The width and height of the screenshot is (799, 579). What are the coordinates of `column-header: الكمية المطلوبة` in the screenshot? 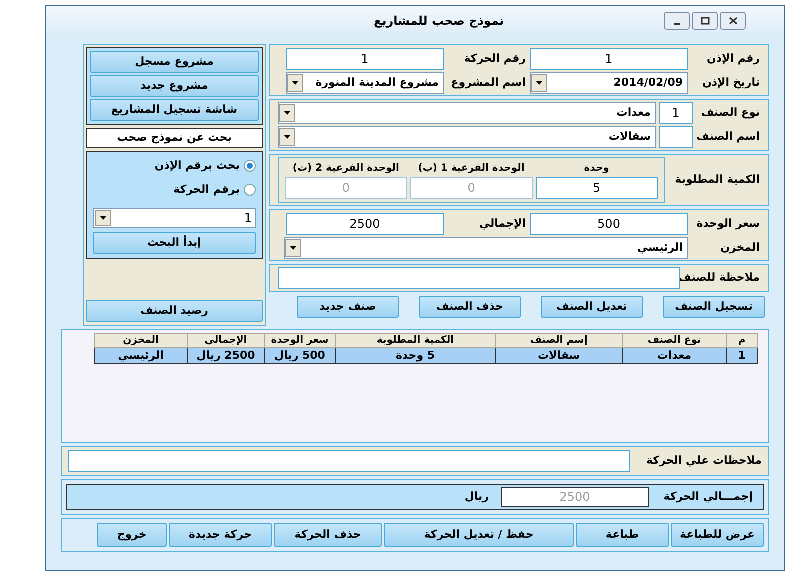 It's located at (416, 341).